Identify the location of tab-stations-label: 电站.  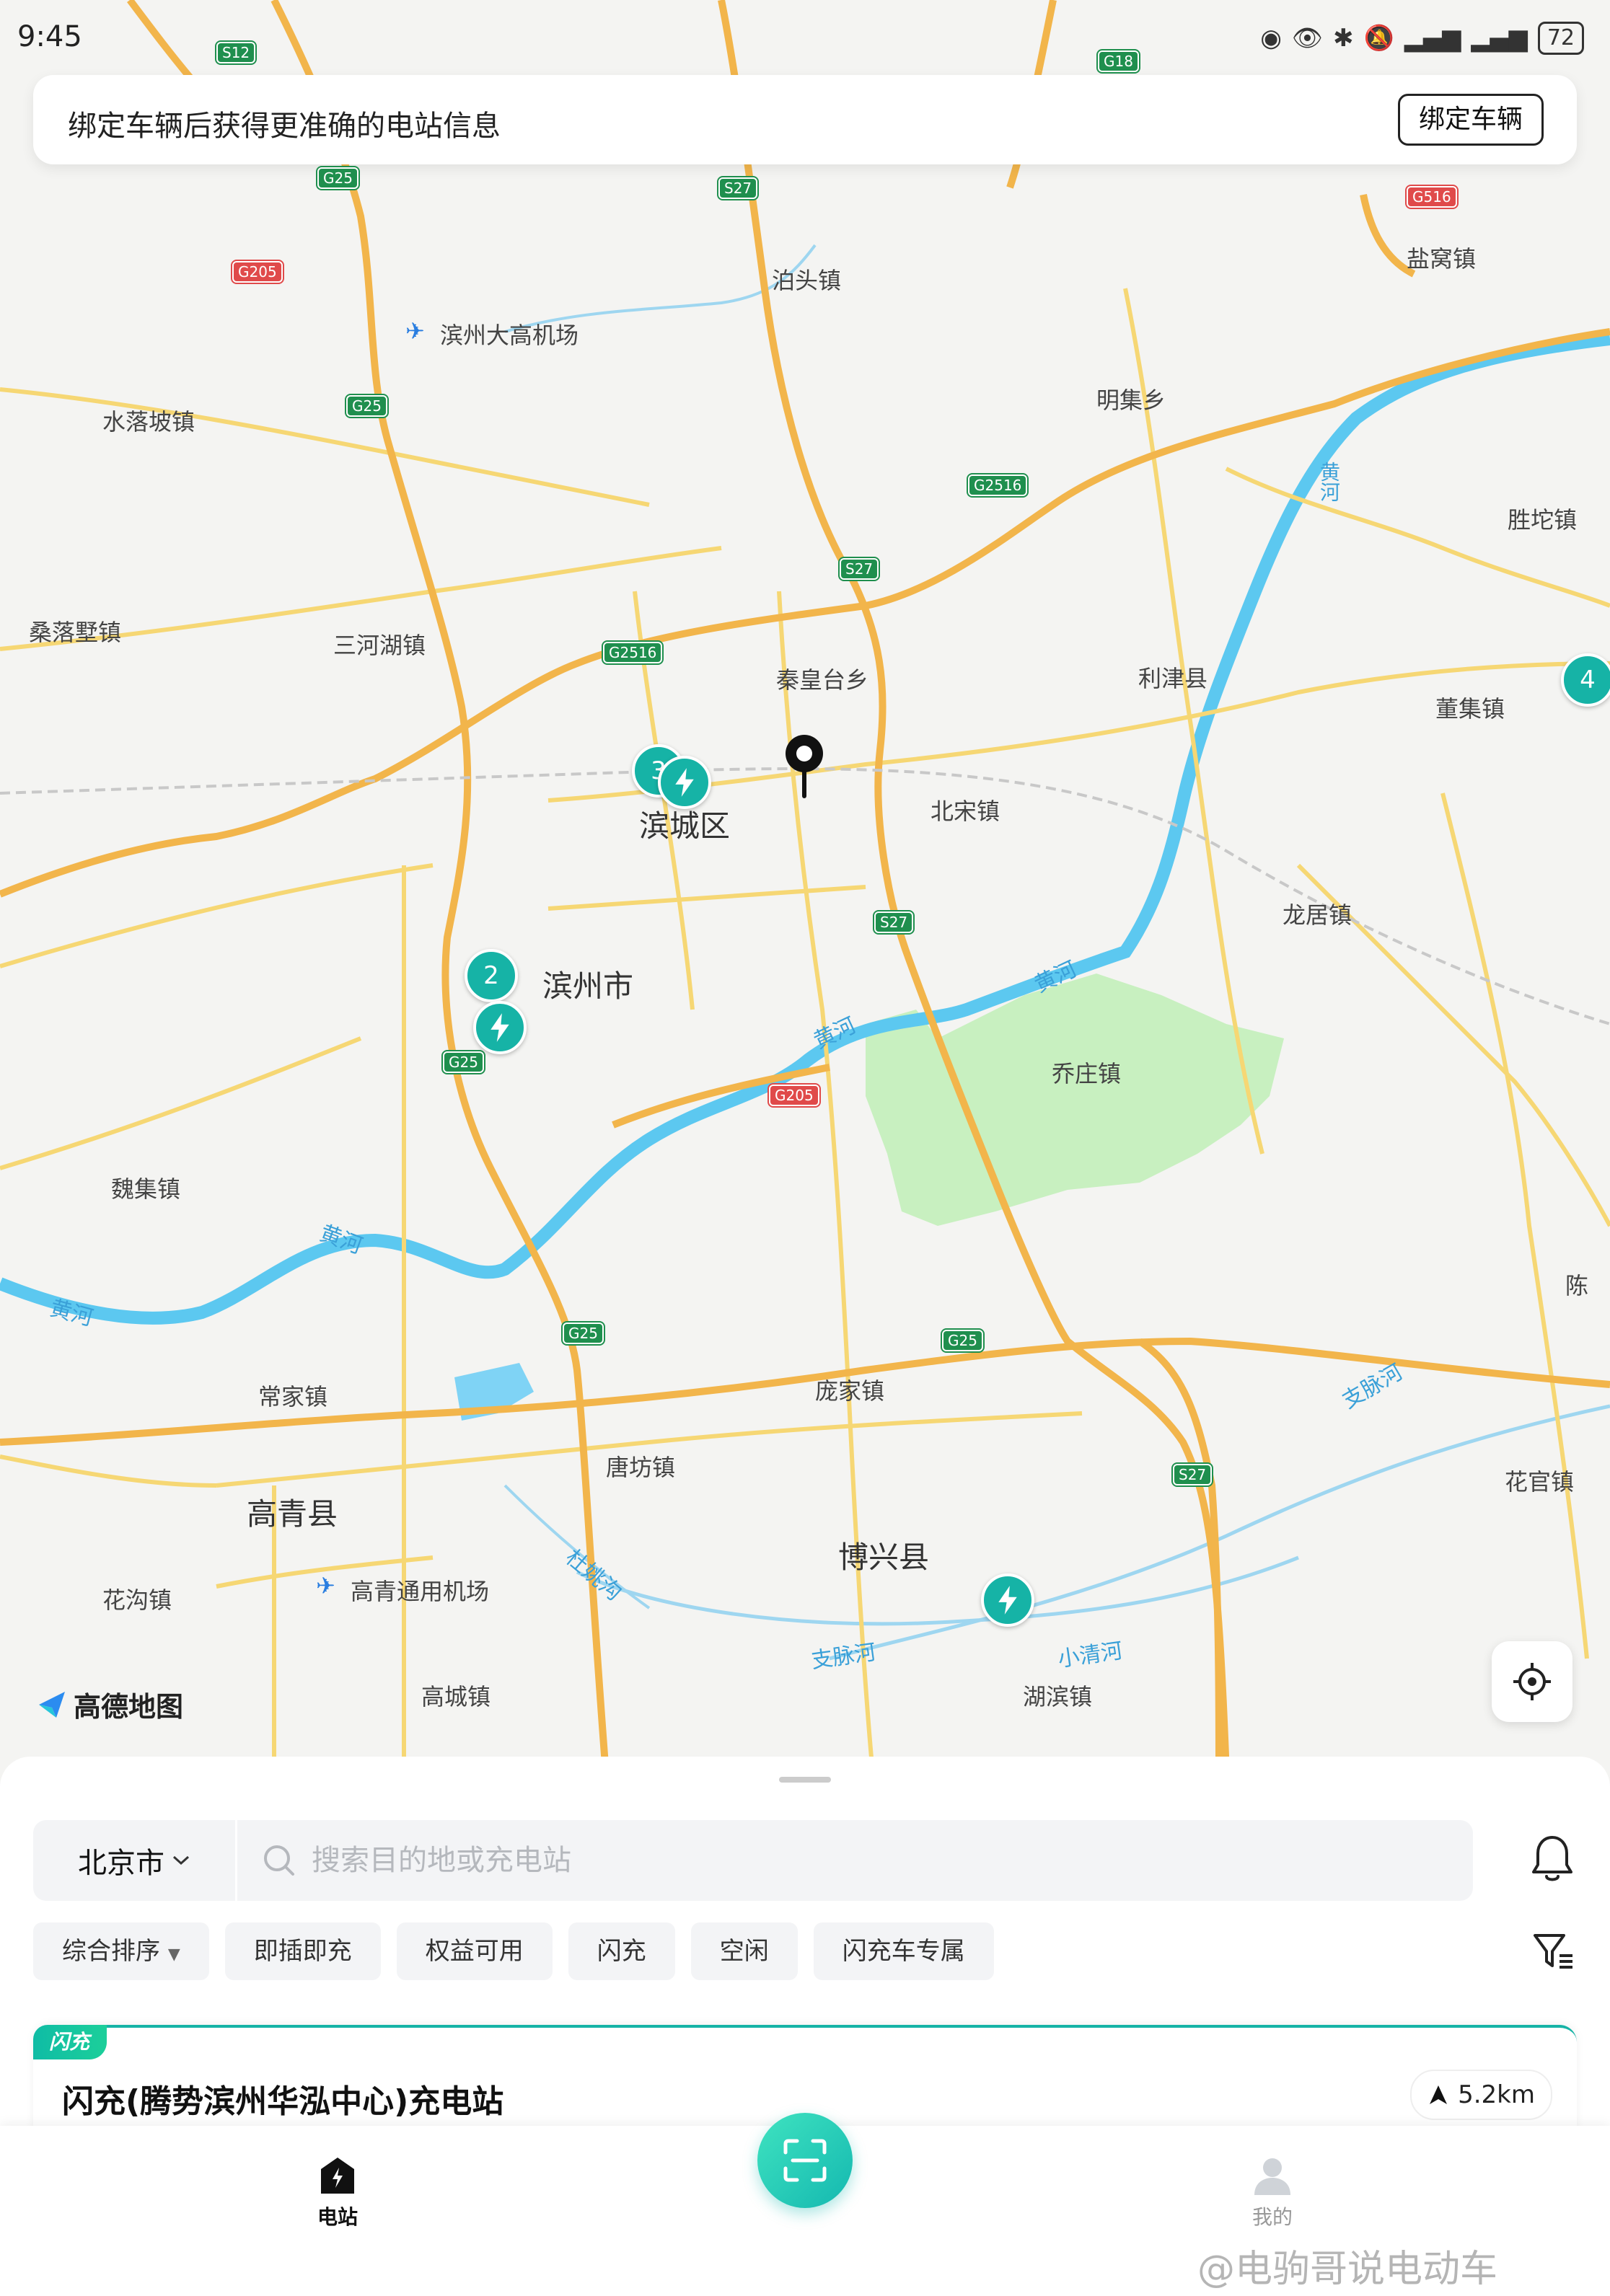
(337, 2217).